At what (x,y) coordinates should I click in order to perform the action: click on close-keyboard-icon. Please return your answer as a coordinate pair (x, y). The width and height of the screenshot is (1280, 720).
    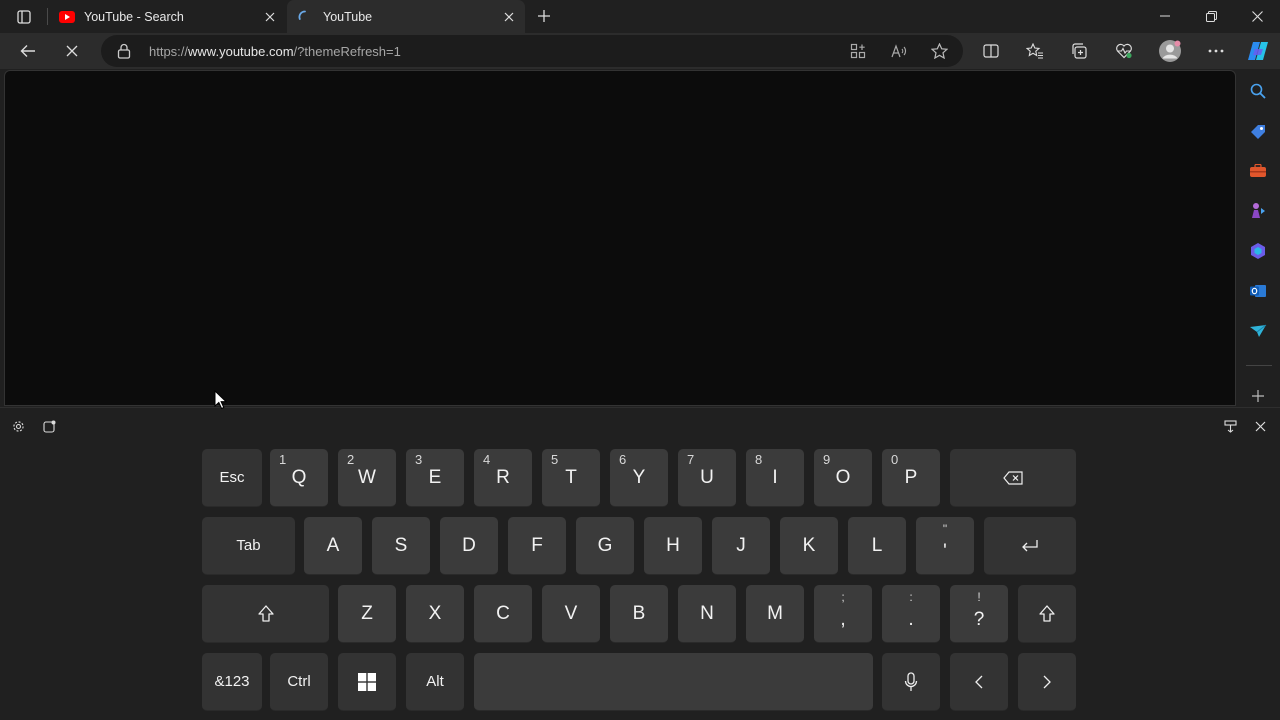
    Looking at the image, I should click on (1260, 426).